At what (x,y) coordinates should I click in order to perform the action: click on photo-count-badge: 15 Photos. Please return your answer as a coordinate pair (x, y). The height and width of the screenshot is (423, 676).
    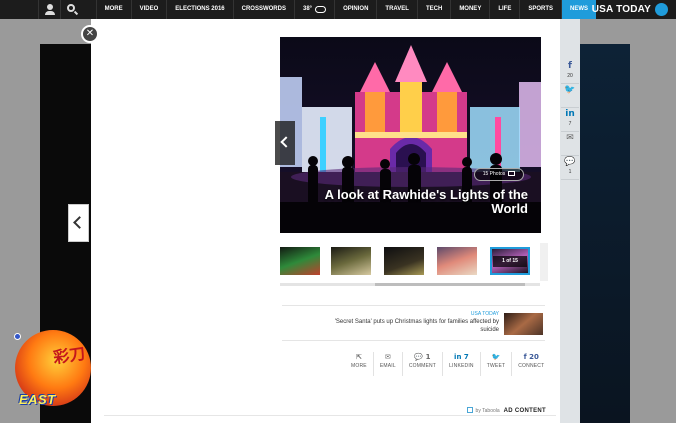
    Looking at the image, I should click on (499, 174).